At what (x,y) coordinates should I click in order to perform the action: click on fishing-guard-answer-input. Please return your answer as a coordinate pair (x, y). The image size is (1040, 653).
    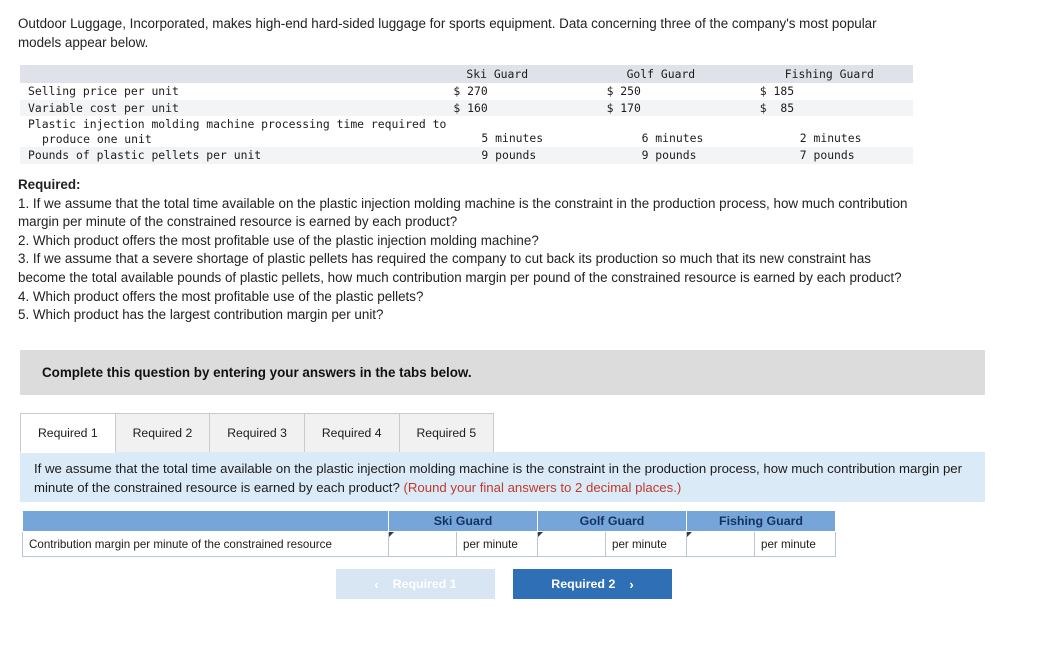
    Looking at the image, I should click on (720, 544).